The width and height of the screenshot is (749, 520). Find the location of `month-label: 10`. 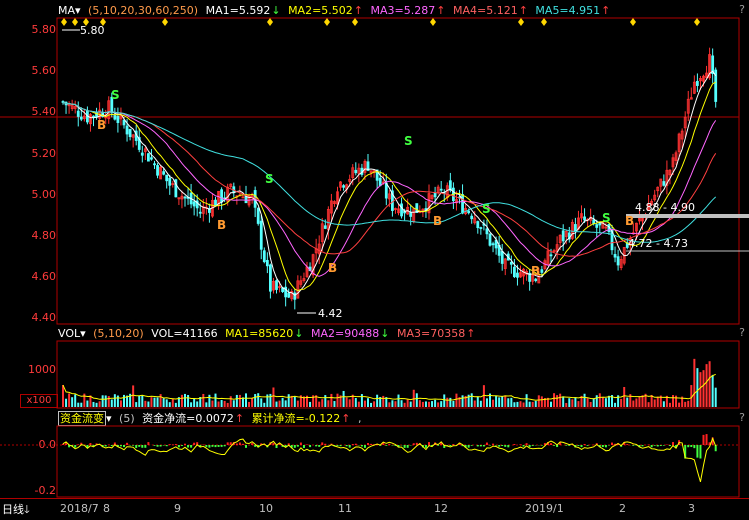

month-label: 10 is located at coordinates (266, 508).